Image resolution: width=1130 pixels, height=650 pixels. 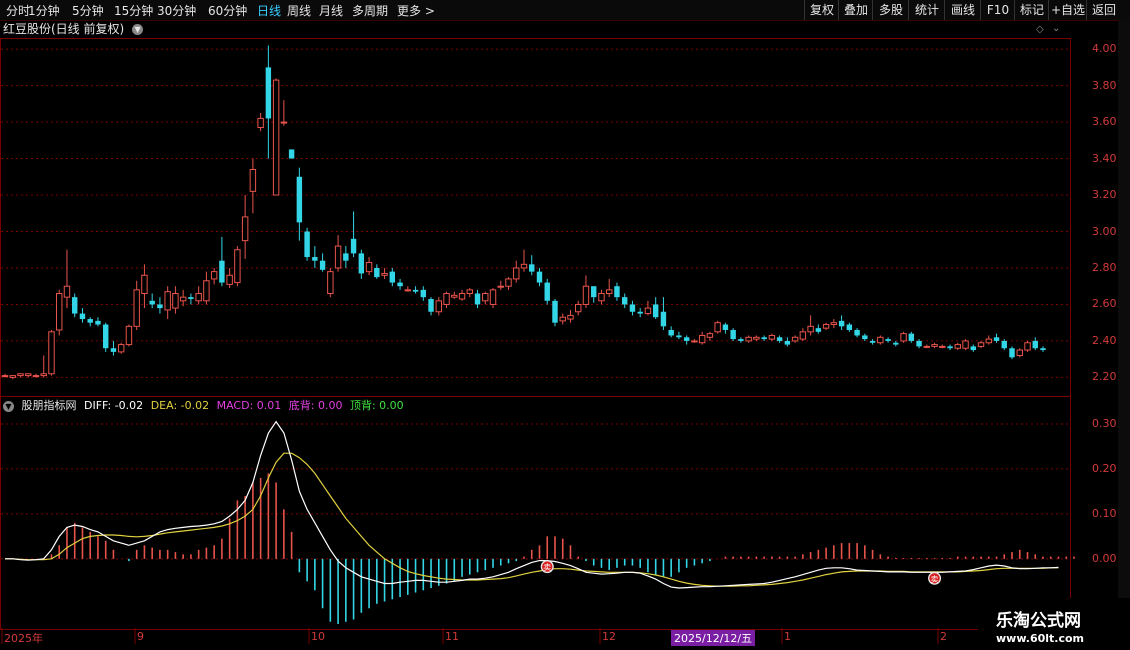 What do you see at coordinates (1104, 85) in the screenshot?
I see `price-tick-label: 3.80` at bounding box center [1104, 85].